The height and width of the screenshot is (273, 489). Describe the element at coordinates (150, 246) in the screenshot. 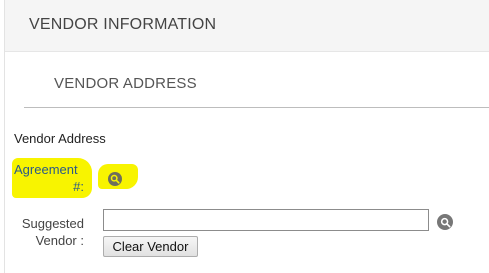

I see `clear-vendor-button: Clear Vendor` at that location.